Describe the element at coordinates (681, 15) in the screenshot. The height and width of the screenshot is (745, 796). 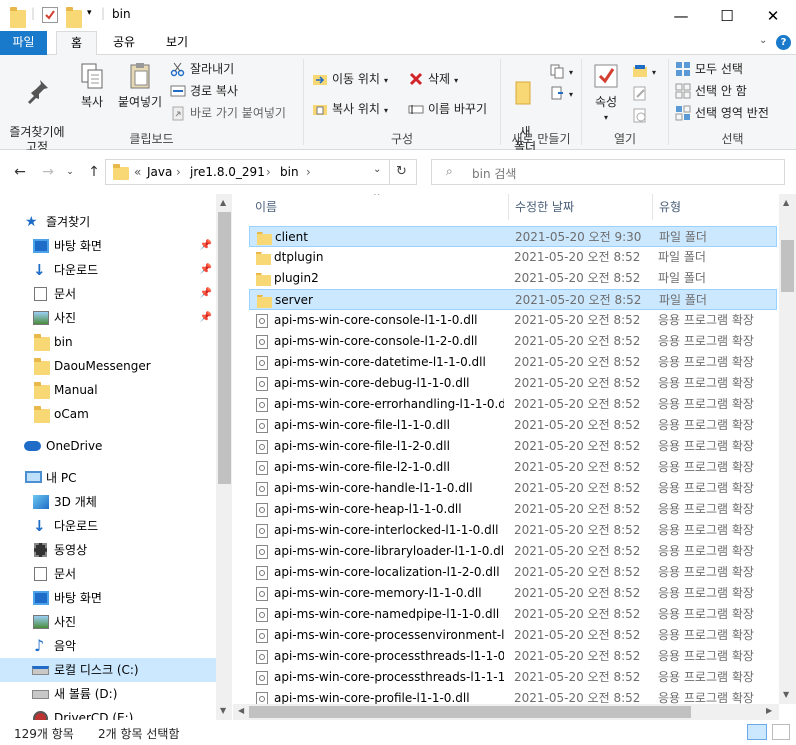
I see `minimize-button: —` at that location.